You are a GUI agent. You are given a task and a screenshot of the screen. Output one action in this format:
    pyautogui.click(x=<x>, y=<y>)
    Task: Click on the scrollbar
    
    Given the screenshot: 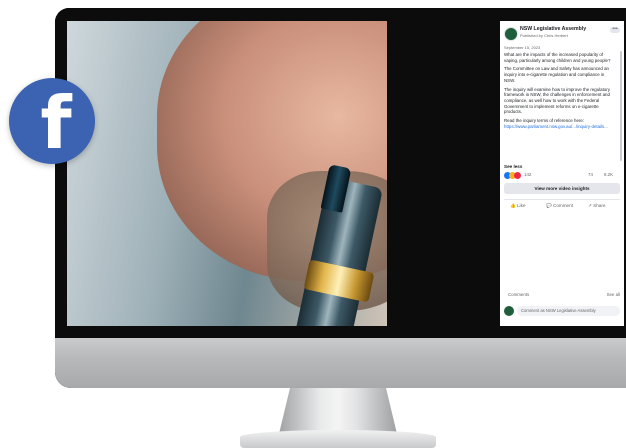 What is the action you would take?
    pyautogui.click(x=621, y=106)
    